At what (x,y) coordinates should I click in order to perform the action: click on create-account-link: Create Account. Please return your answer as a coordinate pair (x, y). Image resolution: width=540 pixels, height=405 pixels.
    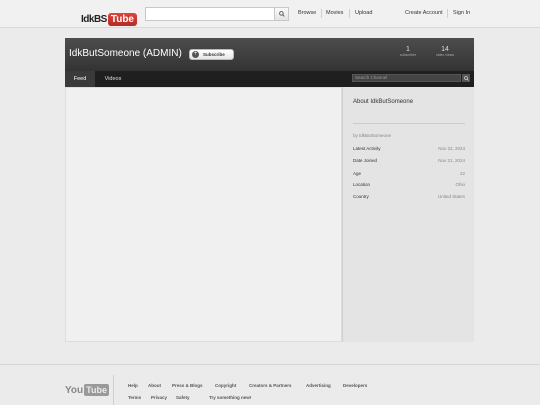
    Looking at the image, I should click on (424, 13).